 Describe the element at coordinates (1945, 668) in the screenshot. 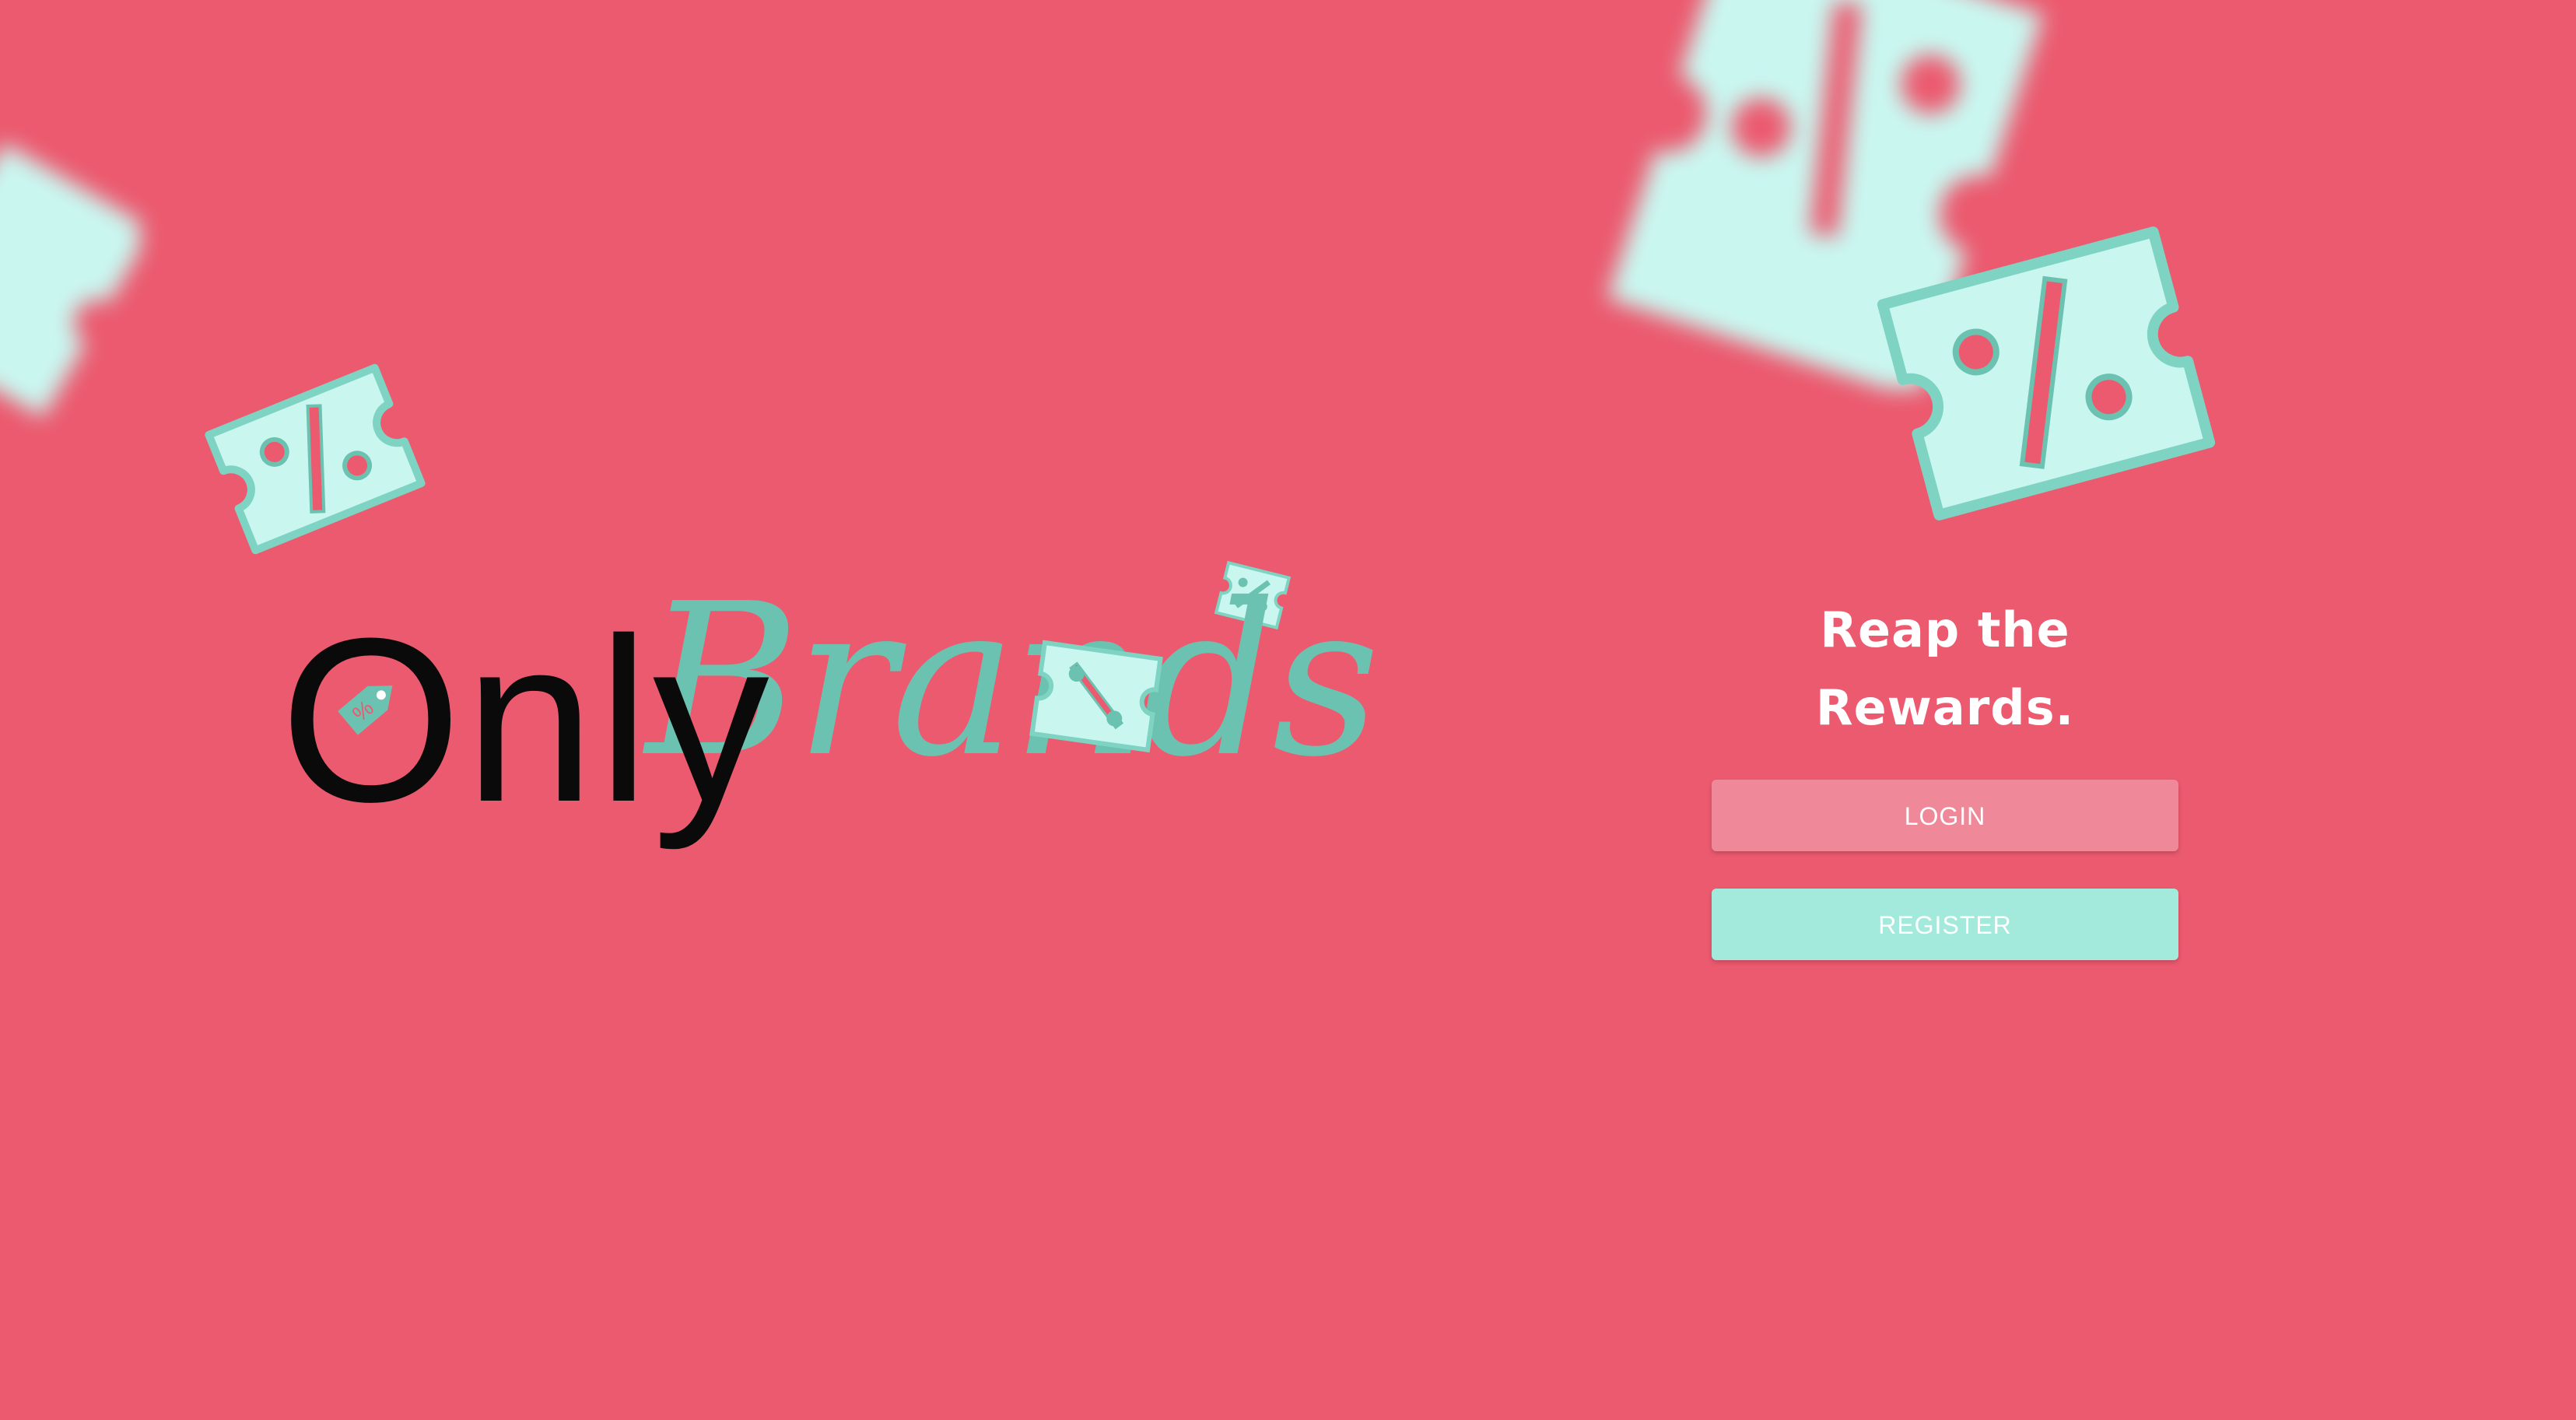

I see `tagline: Reap the Rewards.` at that location.